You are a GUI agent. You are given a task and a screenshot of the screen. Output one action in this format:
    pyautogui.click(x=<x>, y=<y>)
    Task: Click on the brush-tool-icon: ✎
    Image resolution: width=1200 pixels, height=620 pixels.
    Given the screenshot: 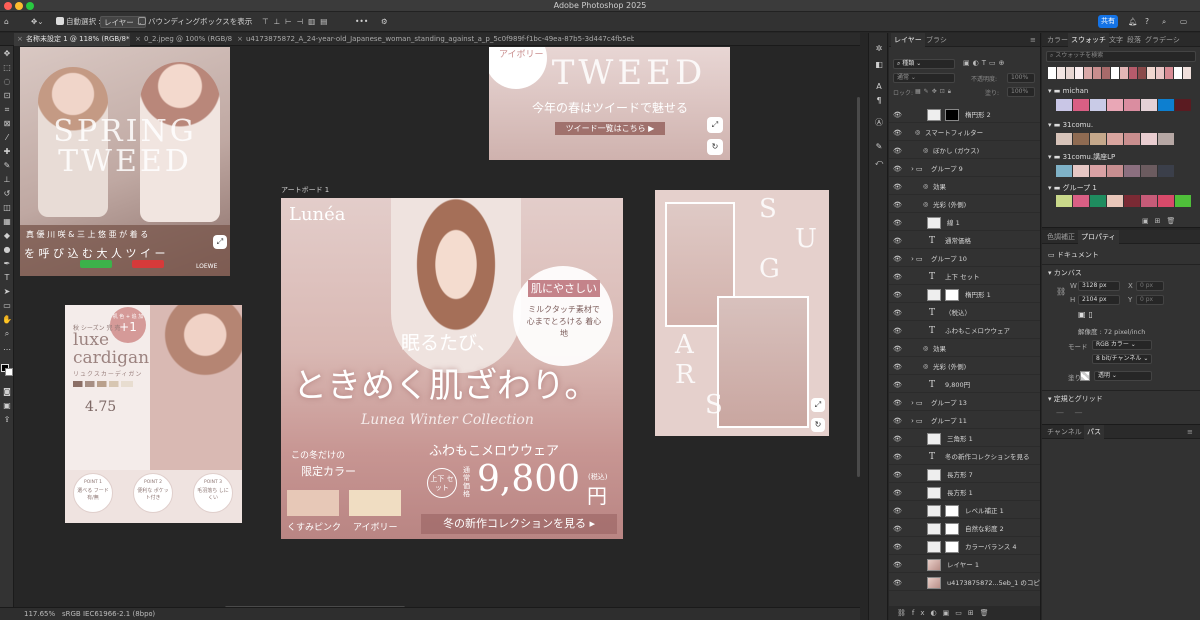 What is the action you would take?
    pyautogui.click(x=7, y=165)
    